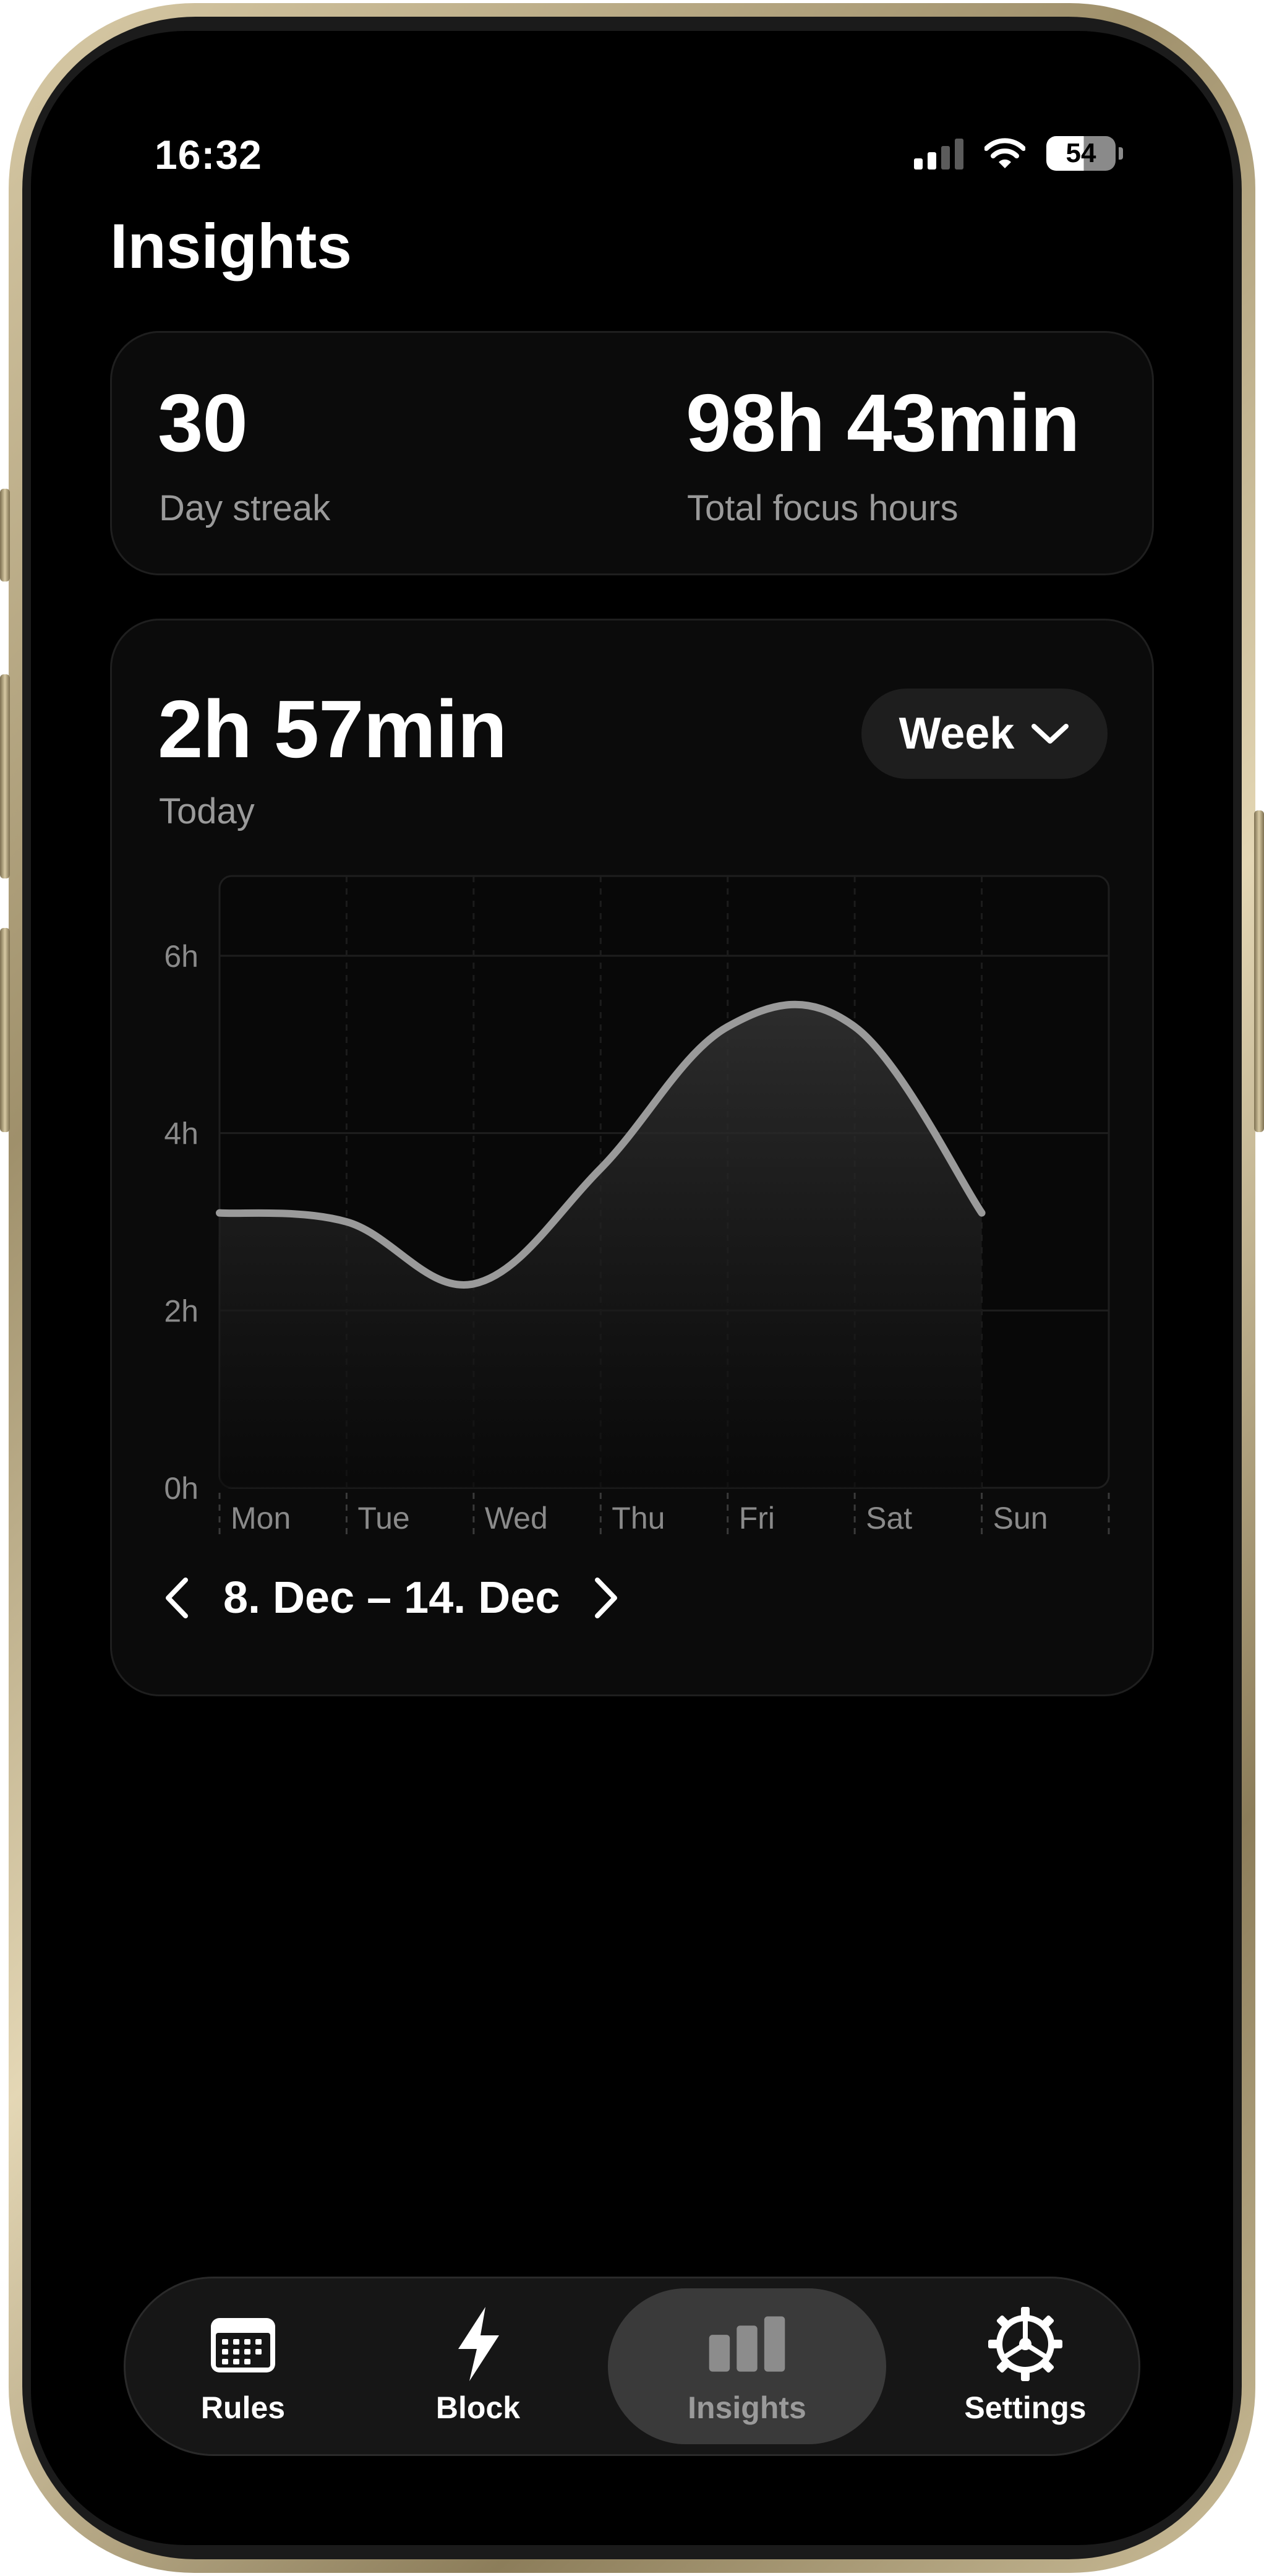 This screenshot has width=1264, height=2576. I want to click on volume-up-button, so click(5, 776).